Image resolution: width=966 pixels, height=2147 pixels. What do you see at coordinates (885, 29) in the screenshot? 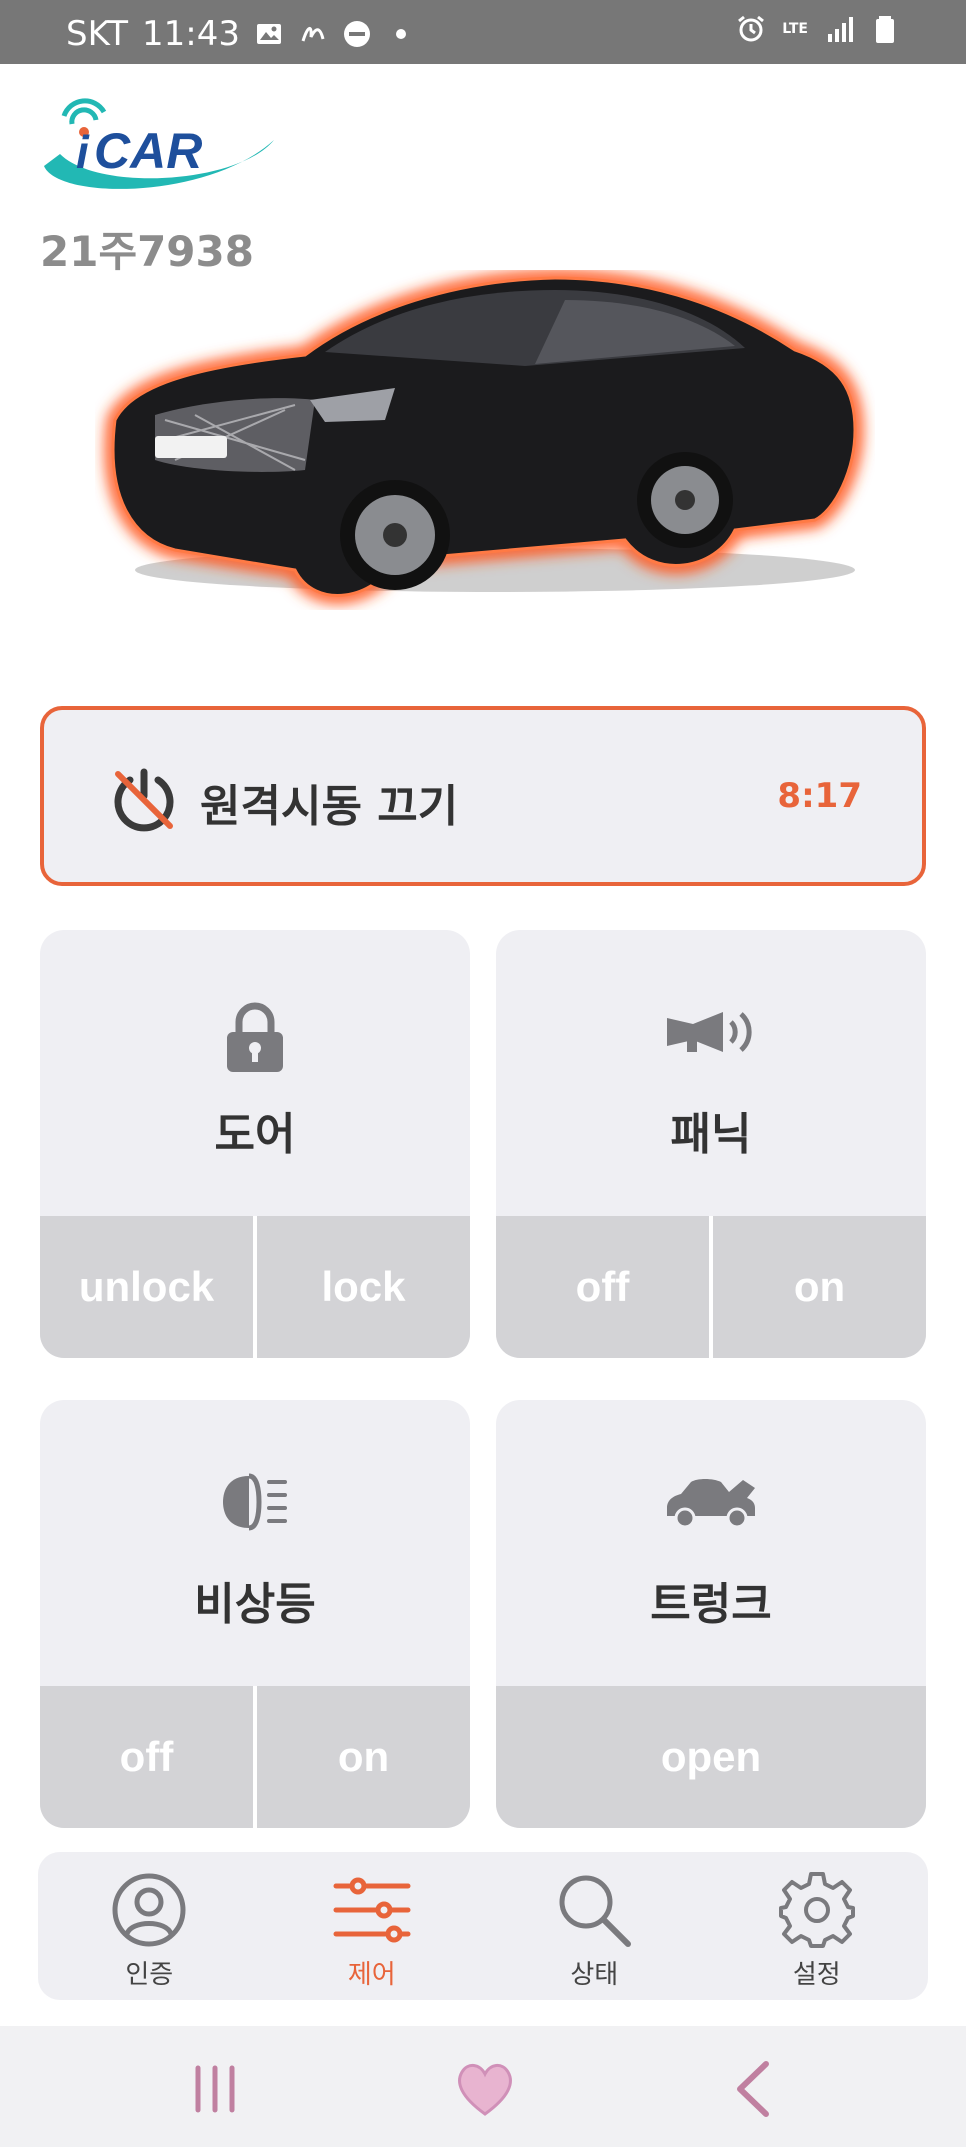
I see `battery-icon` at bounding box center [885, 29].